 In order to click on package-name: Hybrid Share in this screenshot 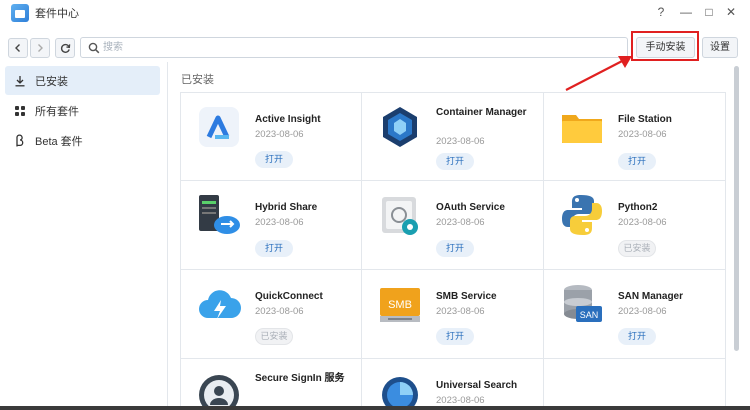, I will do `click(286, 207)`.